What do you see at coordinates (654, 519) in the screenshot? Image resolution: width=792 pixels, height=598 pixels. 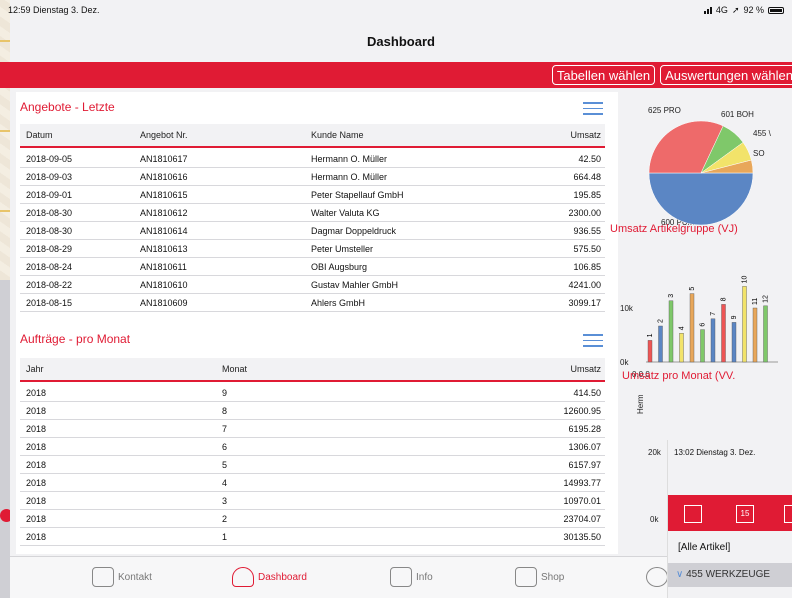 I see `third-y-tick-0k: 0k` at bounding box center [654, 519].